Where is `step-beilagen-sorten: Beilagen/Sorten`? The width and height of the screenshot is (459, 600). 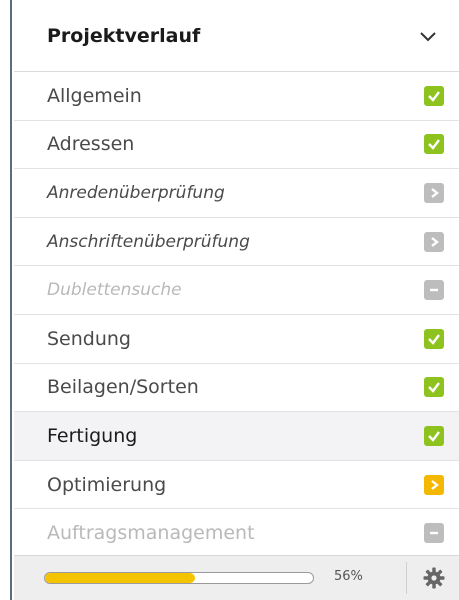 step-beilagen-sorten: Beilagen/Sorten is located at coordinates (236, 388).